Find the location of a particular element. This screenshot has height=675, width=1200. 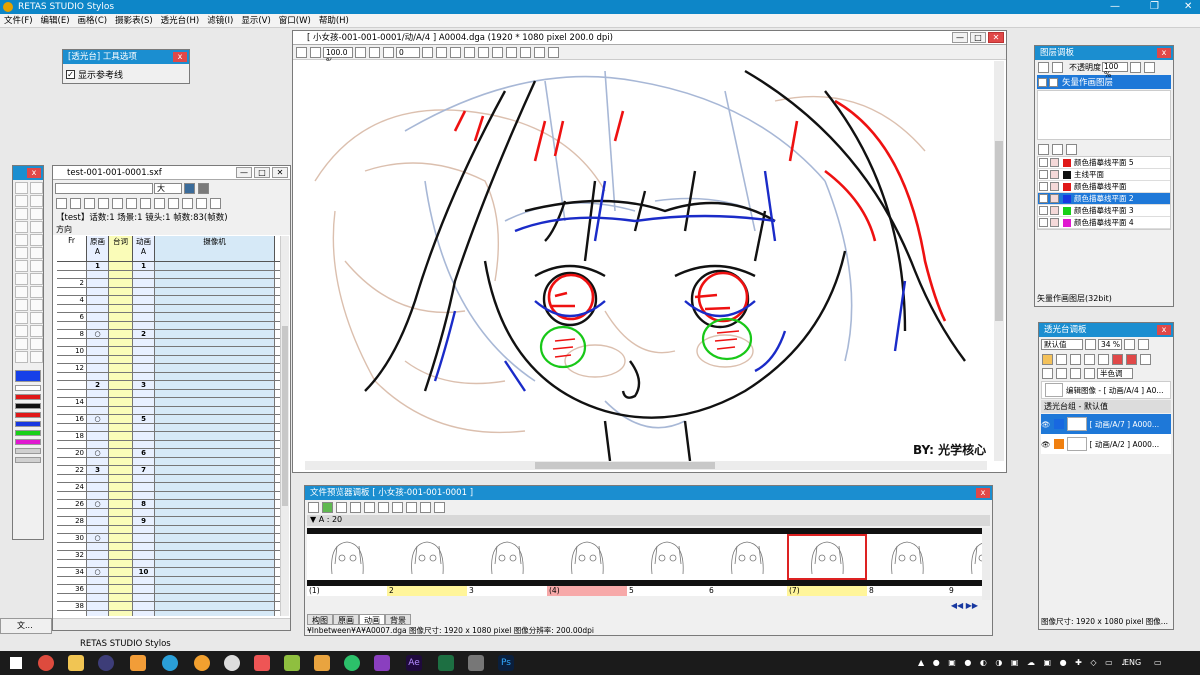

xsheet-cell: 2 is located at coordinates (98, 385).